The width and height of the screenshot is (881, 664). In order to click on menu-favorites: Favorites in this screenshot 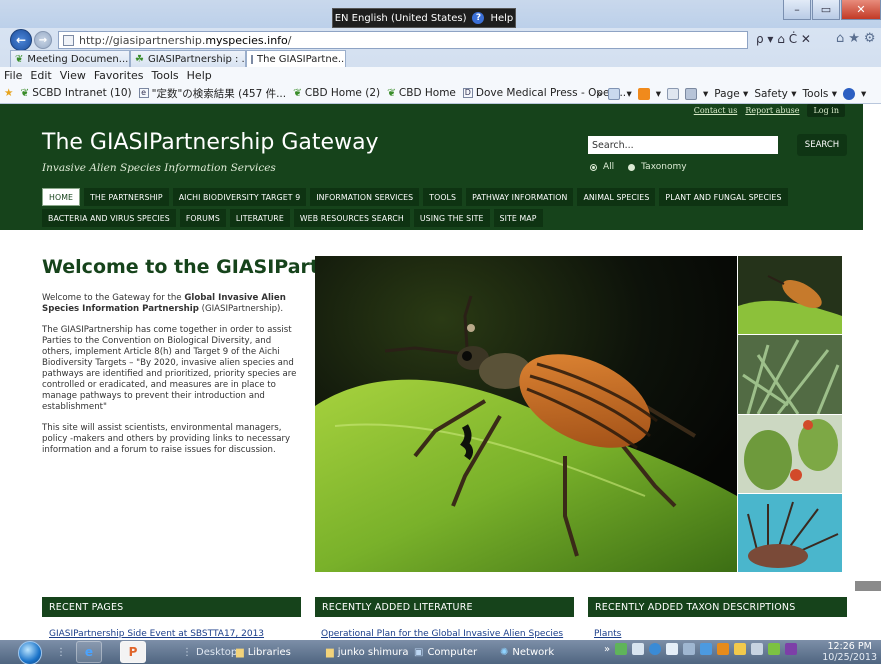, I will do `click(119, 75)`.